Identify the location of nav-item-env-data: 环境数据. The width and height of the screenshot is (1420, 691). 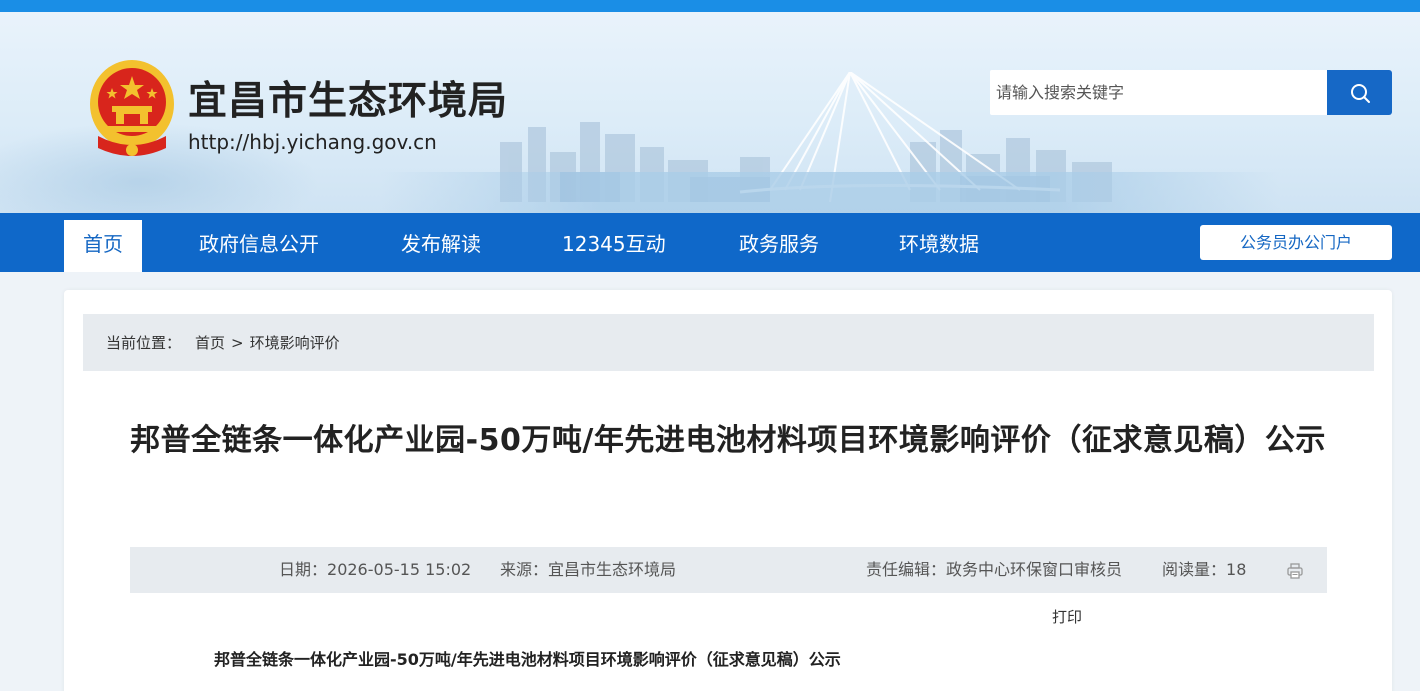
(939, 242).